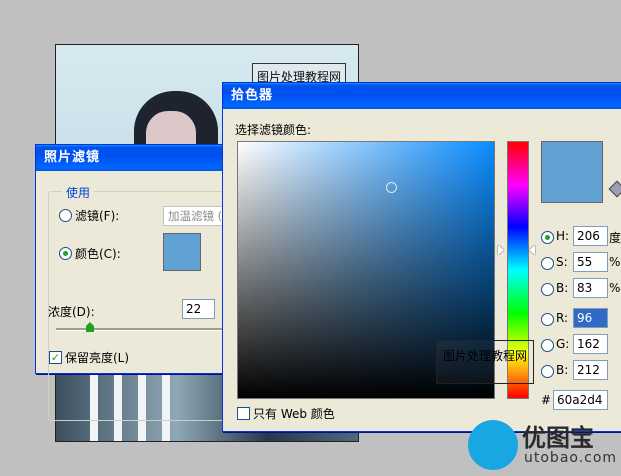 This screenshot has height=476, width=621. What do you see at coordinates (294, 414) in the screenshot?
I see `web-only-label: 只有 Web 颜色` at bounding box center [294, 414].